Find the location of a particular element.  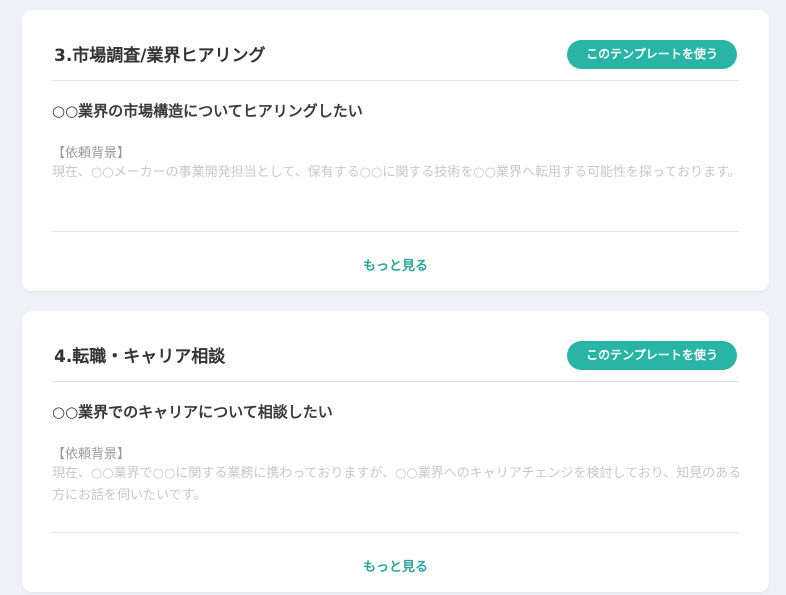

request-subject: ○○業界の市場構造についてヒアリングしたい is located at coordinates (207, 111).